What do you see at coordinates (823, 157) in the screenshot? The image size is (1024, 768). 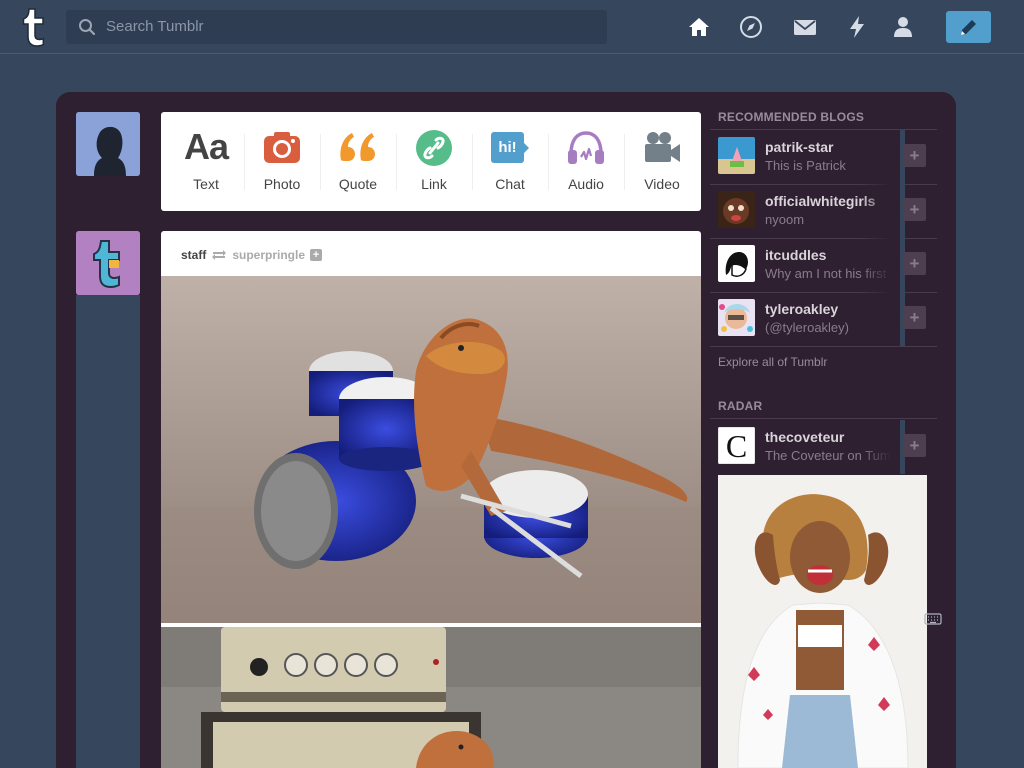 I see `recommended-blog-item: patrik-star This is Patrick +` at bounding box center [823, 157].